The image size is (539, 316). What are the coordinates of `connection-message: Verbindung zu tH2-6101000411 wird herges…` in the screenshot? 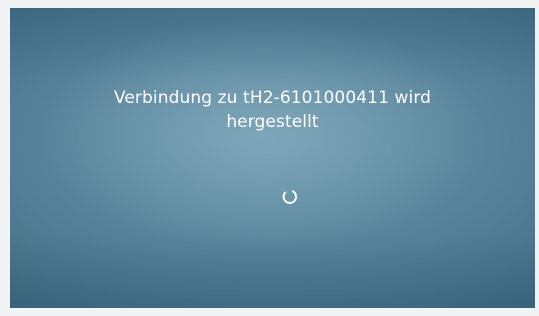 It's located at (272, 110).